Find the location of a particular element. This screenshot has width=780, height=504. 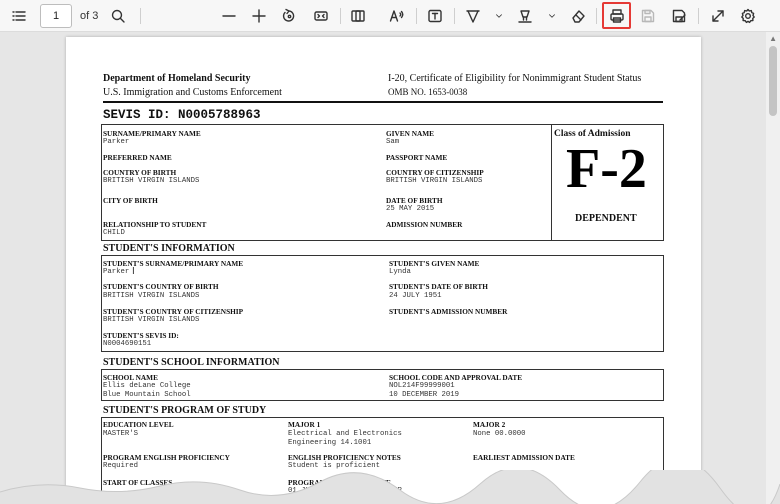

student-country-of-birth-value: BRITISH VIRGIN ISLANDS is located at coordinates (151, 296).